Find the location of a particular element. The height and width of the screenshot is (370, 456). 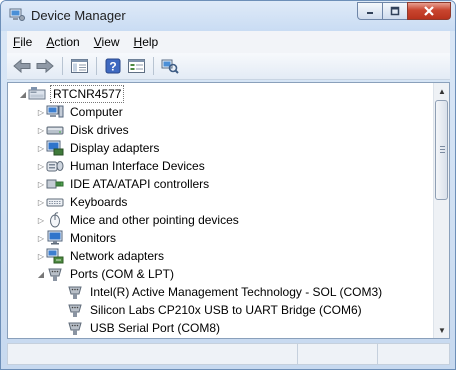

tree-item-label: IDE ATA/ATAPI controllers is located at coordinates (140, 184).